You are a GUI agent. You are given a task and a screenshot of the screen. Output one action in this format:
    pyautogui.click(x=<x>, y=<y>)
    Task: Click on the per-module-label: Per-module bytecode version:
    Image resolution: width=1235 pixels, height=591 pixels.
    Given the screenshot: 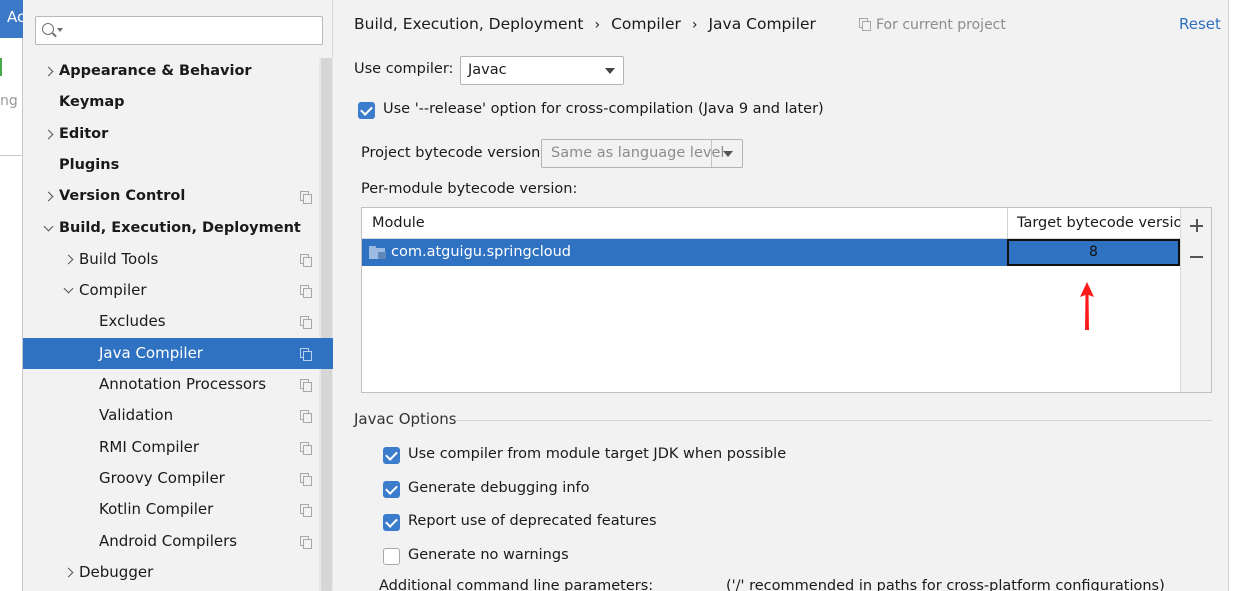 What is the action you would take?
    pyautogui.click(x=469, y=189)
    